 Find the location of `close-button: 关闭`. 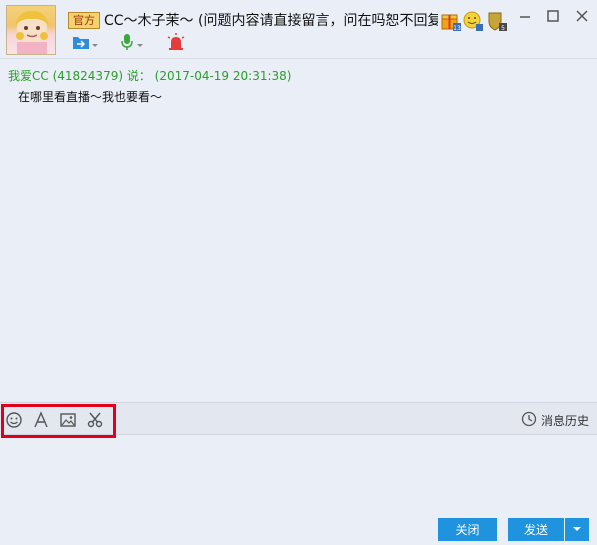

close-button: 关闭 is located at coordinates (467, 529).